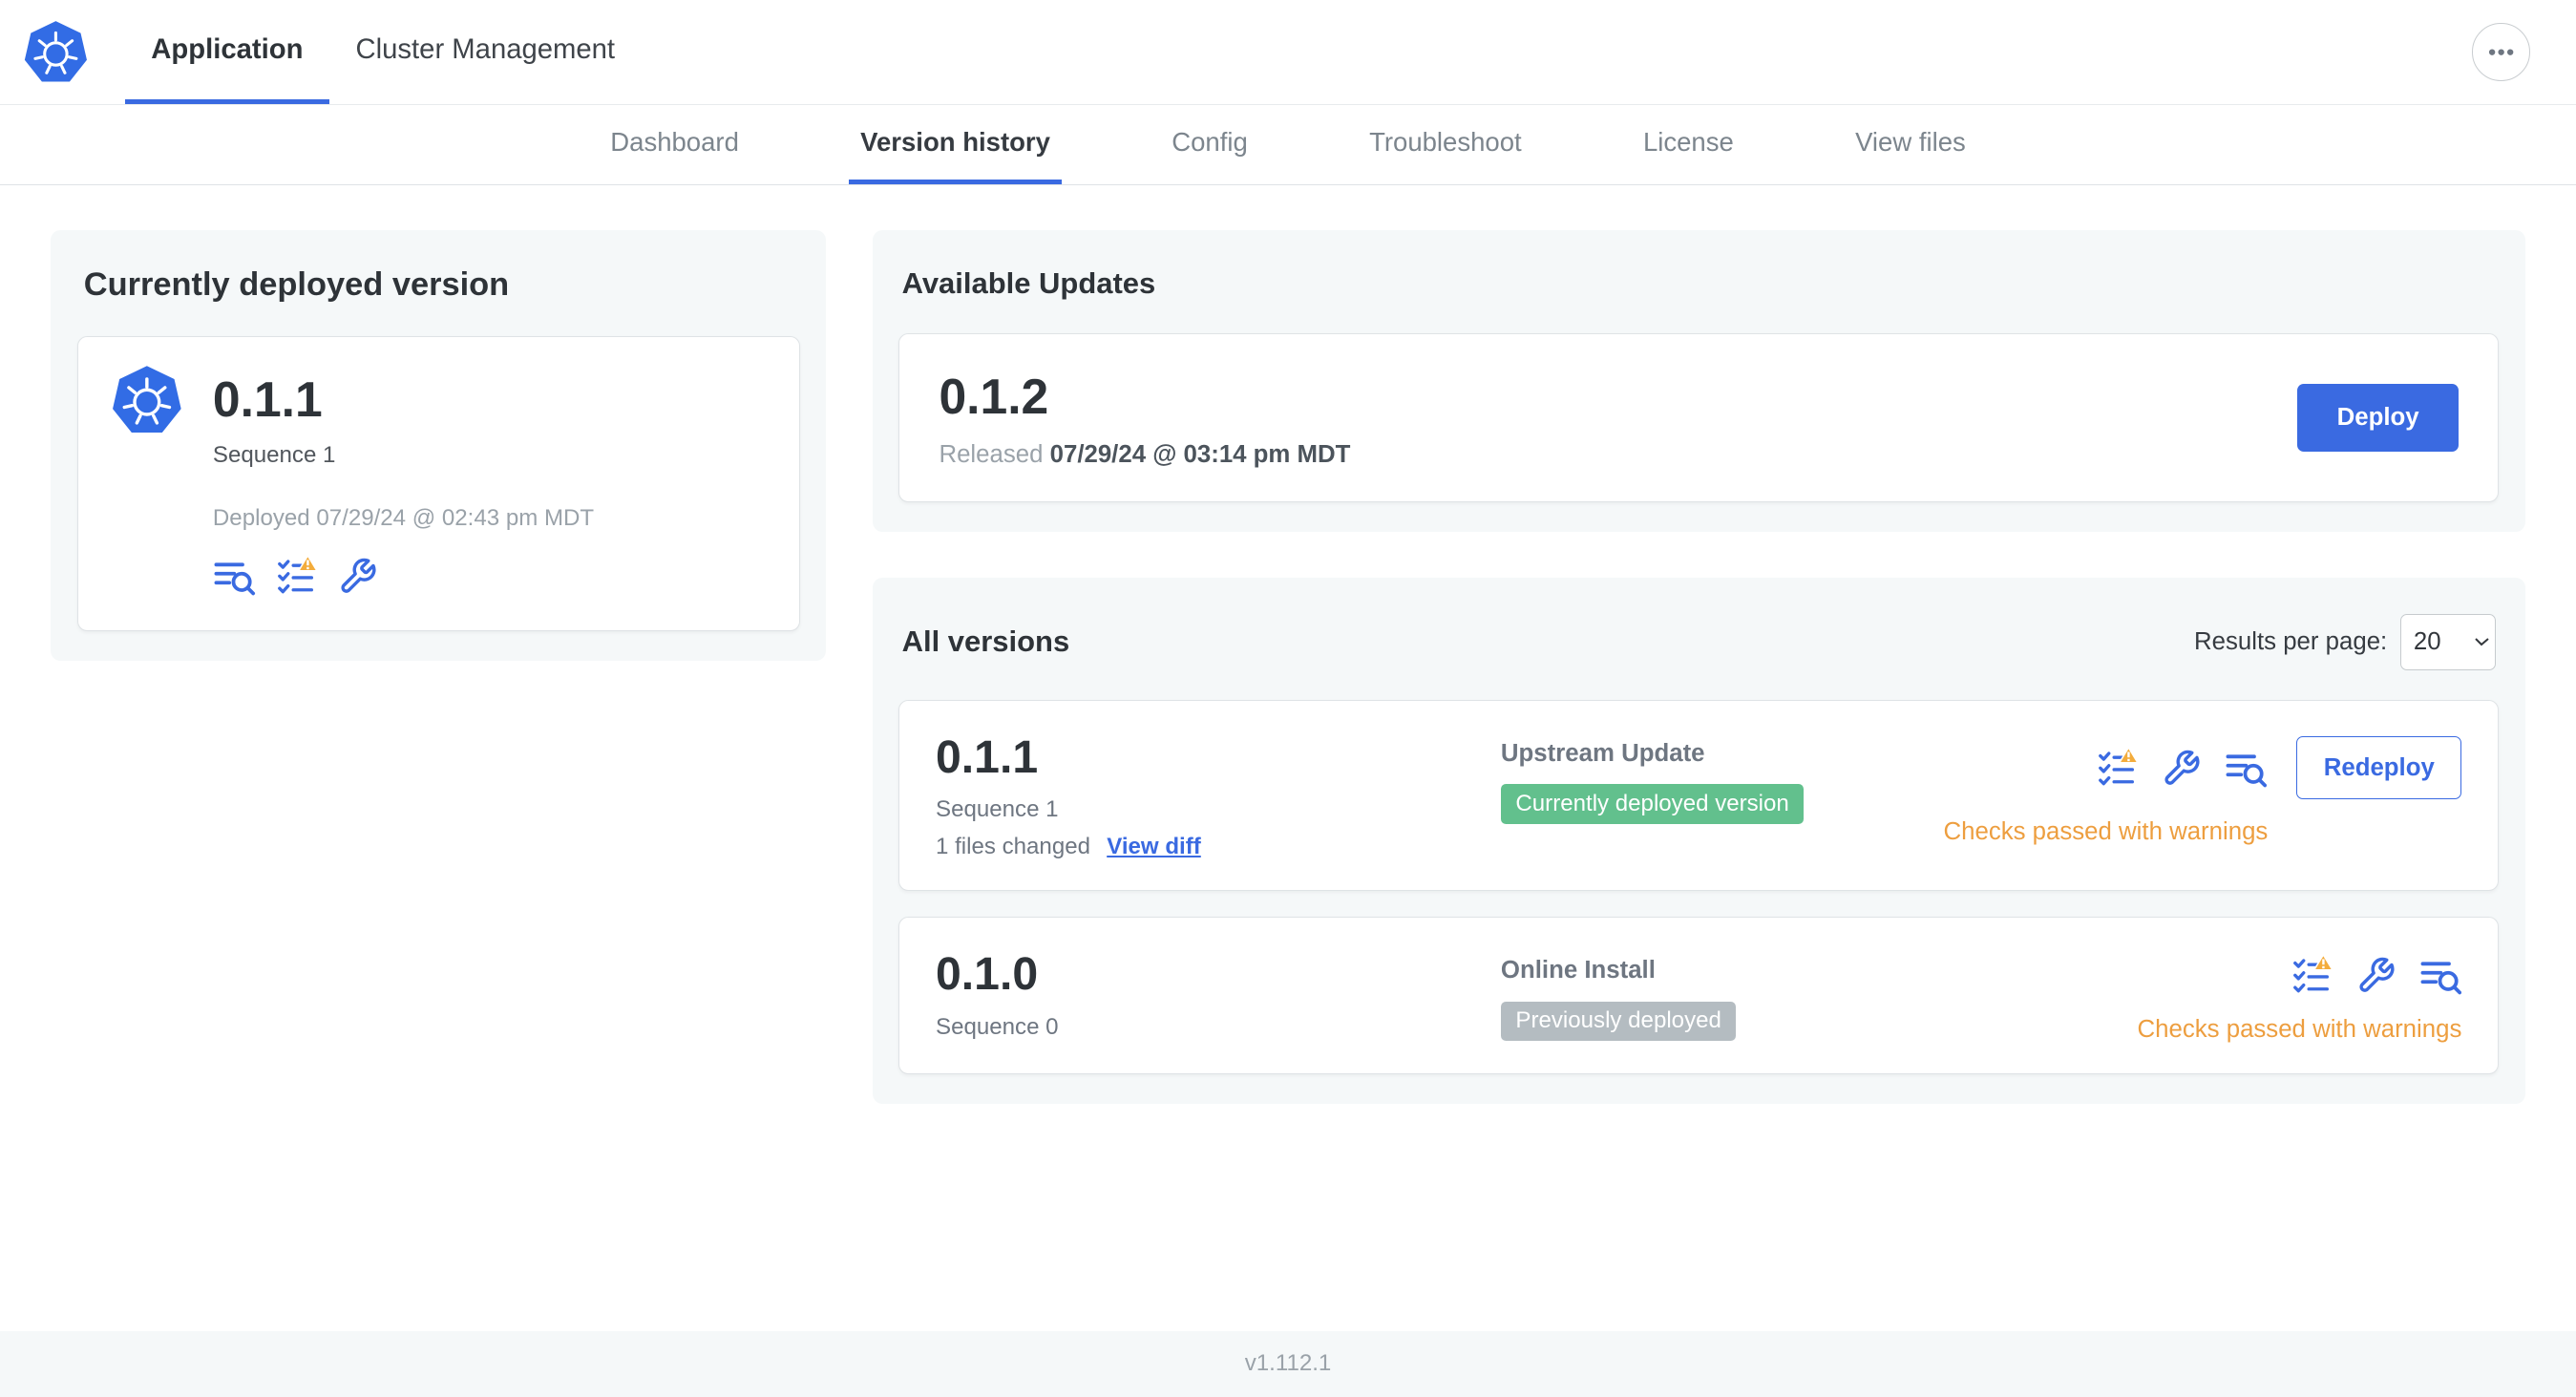  I want to click on console-version: v1.112.1, so click(1288, 1363).